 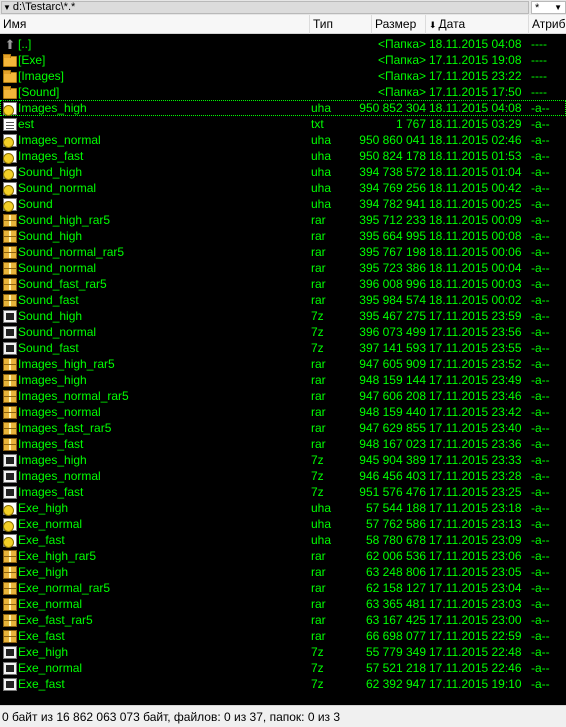 What do you see at coordinates (265, 7) in the screenshot?
I see `current-path: ▼ d:\Testarc\*.*` at bounding box center [265, 7].